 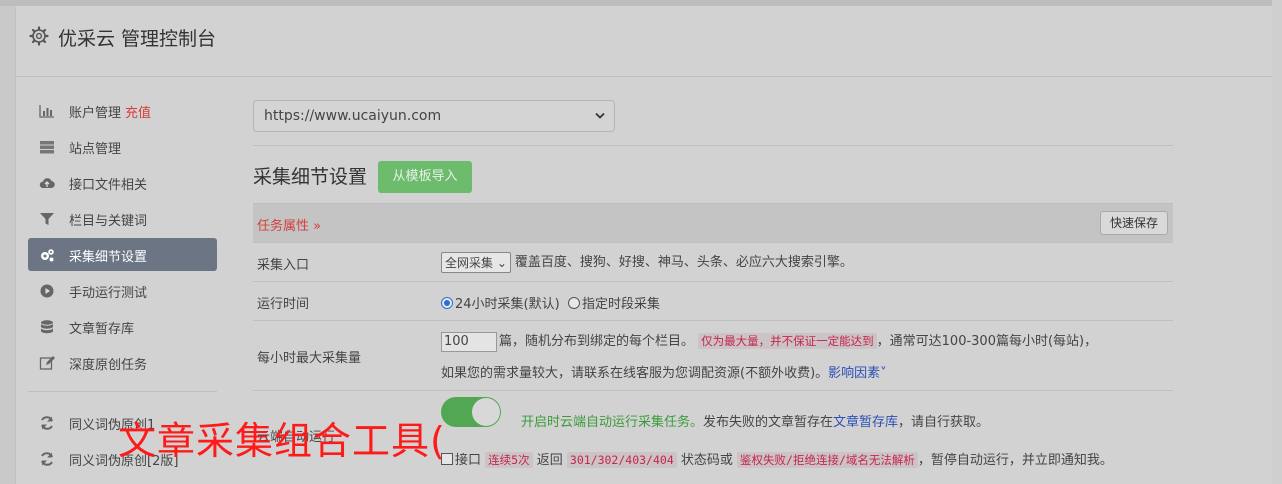 I want to click on chevron-double-down-icon: », so click(x=317, y=226).